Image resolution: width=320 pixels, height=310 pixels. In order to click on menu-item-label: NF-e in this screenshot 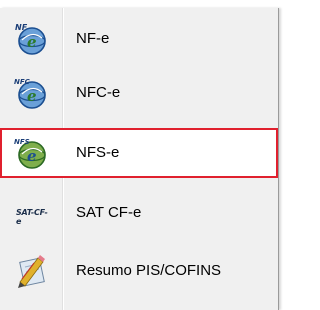, I will do `click(93, 38)`.